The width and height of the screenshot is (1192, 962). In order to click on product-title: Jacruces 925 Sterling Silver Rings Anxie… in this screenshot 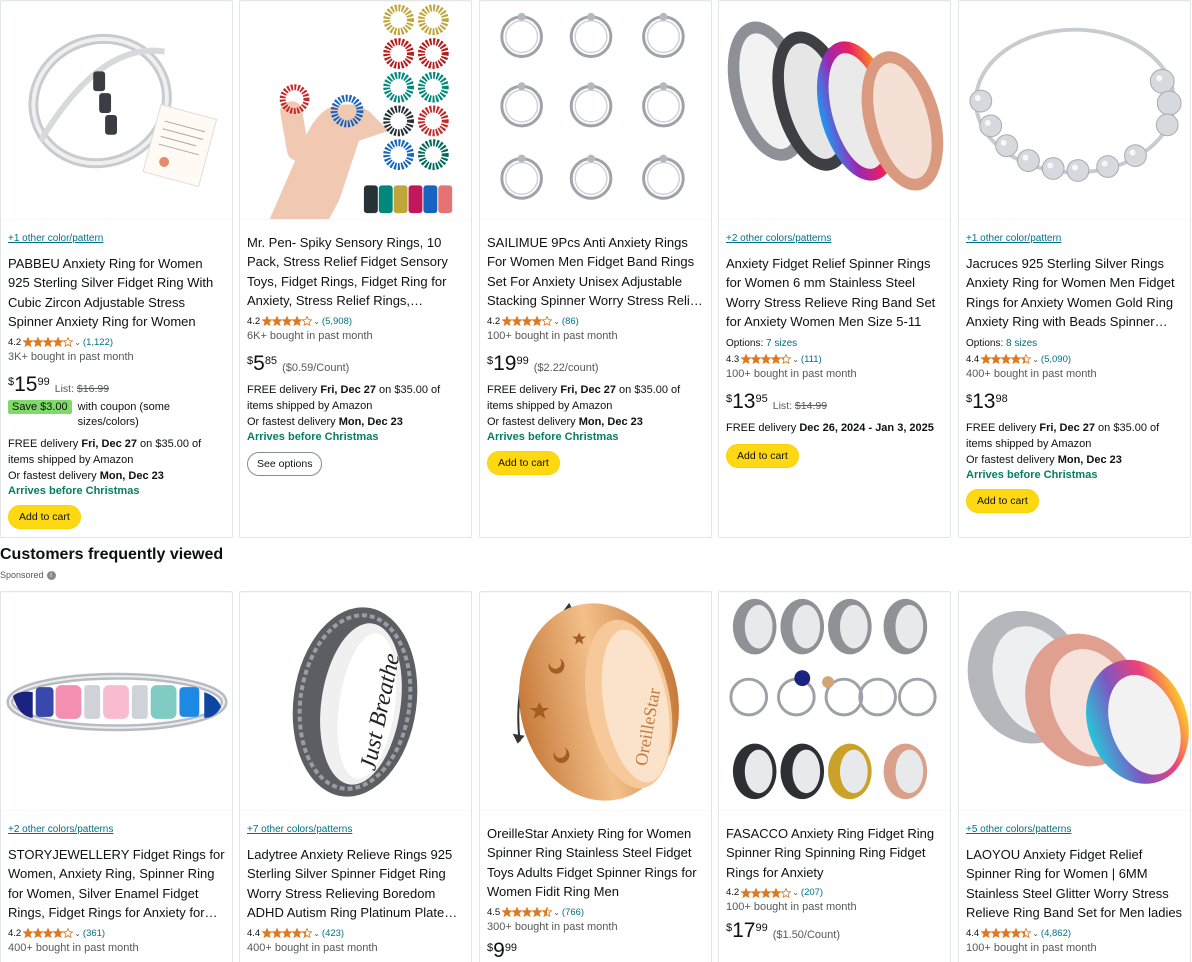, I will do `click(1074, 293)`.